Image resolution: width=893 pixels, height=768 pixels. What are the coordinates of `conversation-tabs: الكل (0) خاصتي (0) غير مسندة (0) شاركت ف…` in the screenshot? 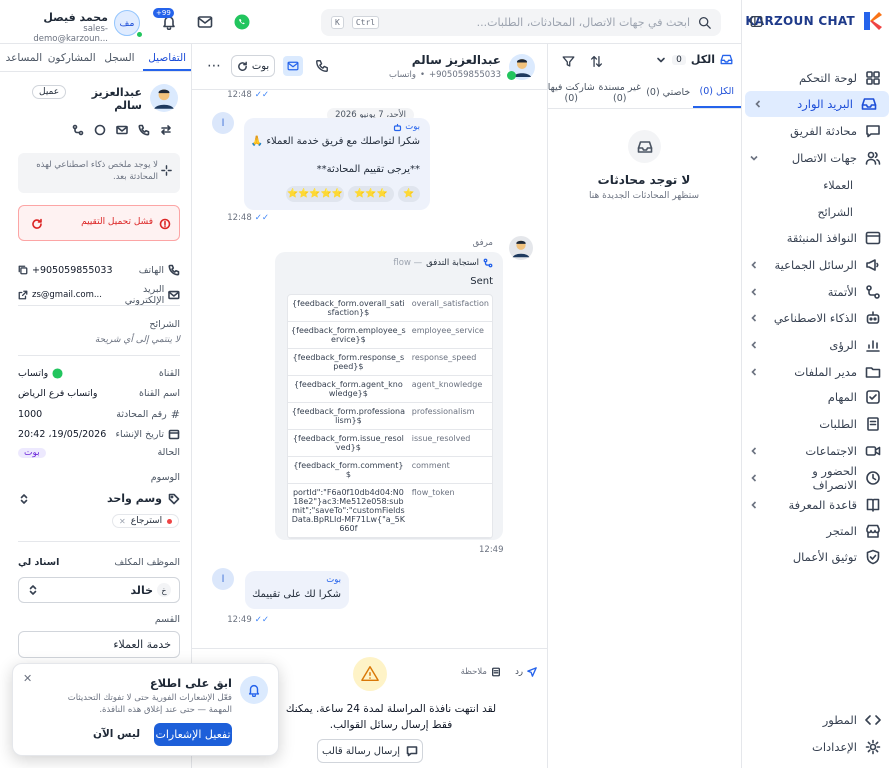 It's located at (644, 94).